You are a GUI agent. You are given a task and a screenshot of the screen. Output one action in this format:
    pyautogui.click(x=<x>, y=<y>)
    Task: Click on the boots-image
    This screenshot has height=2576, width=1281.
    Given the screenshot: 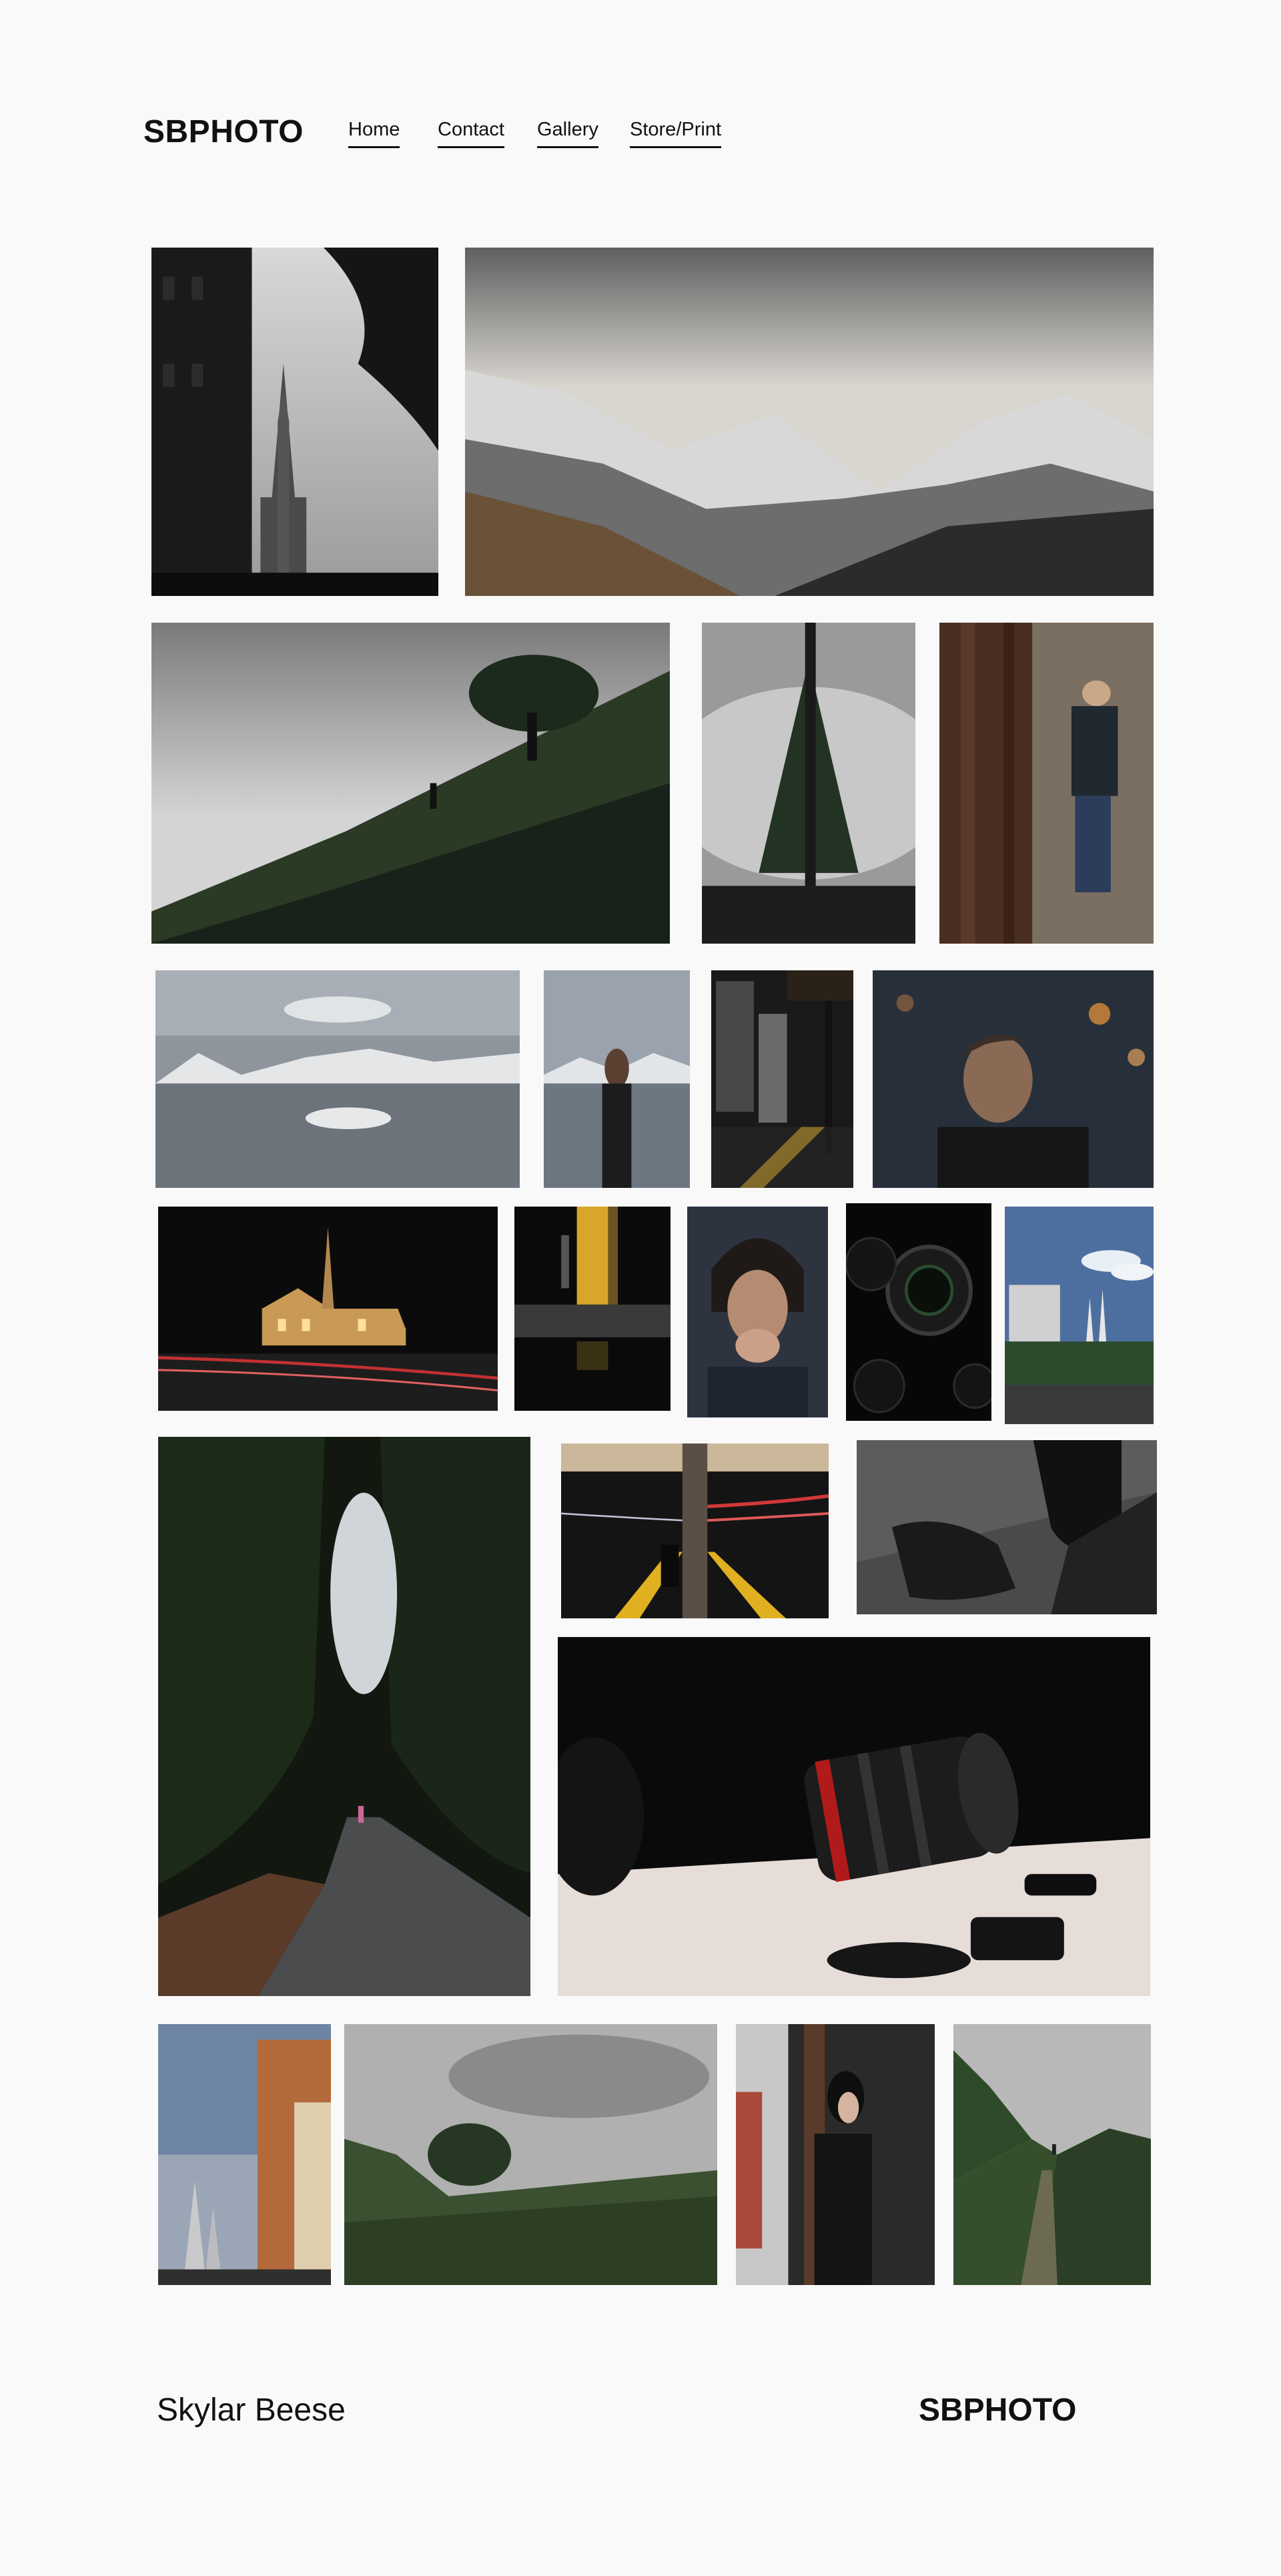 What is the action you would take?
    pyautogui.click(x=1007, y=1527)
    